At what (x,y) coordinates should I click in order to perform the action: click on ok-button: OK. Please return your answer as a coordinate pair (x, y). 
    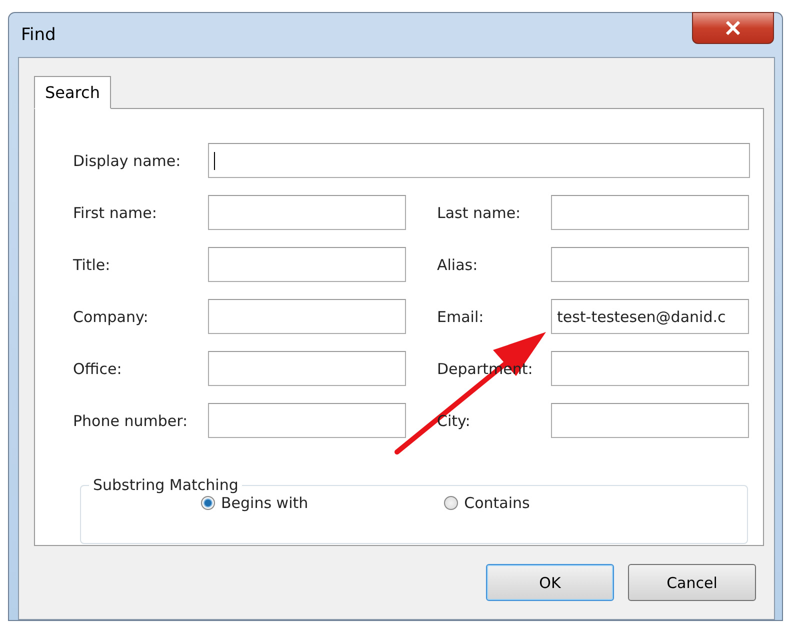
    Looking at the image, I should click on (550, 582).